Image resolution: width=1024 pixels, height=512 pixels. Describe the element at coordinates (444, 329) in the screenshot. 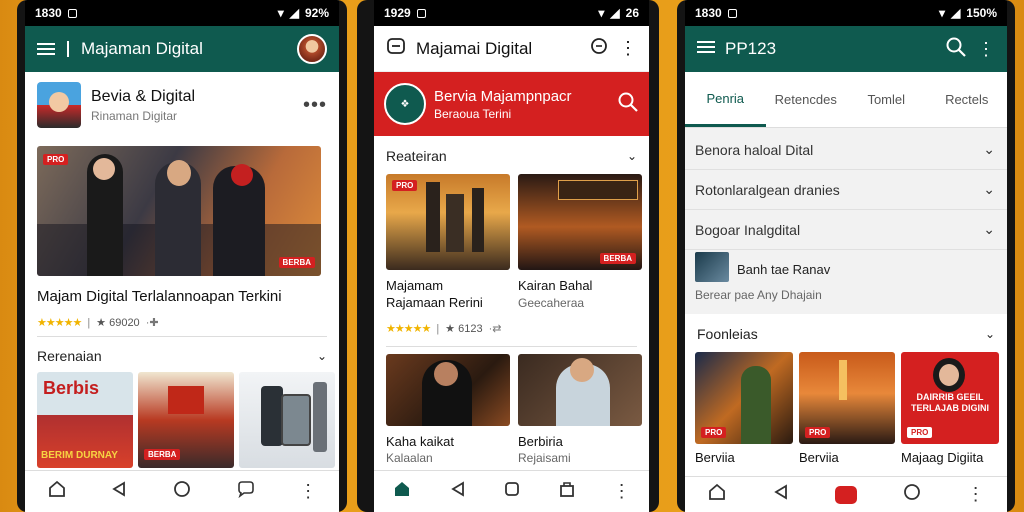

I see `rating-row: ★★★★★ | ★ 6123 ·⇄` at that location.